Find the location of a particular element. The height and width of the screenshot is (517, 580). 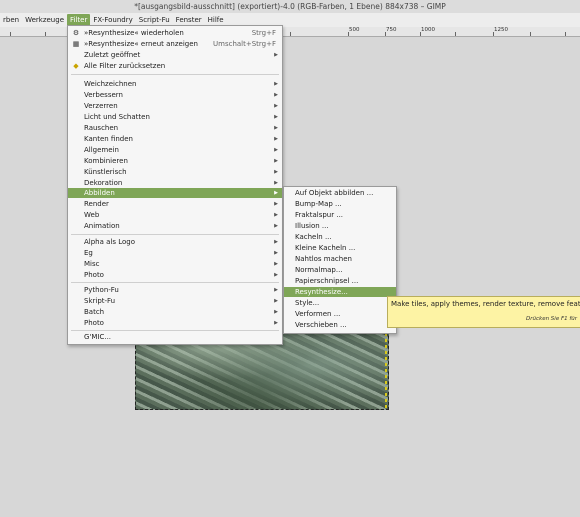

gear-icon: ⚙ is located at coordinates (76, 33).